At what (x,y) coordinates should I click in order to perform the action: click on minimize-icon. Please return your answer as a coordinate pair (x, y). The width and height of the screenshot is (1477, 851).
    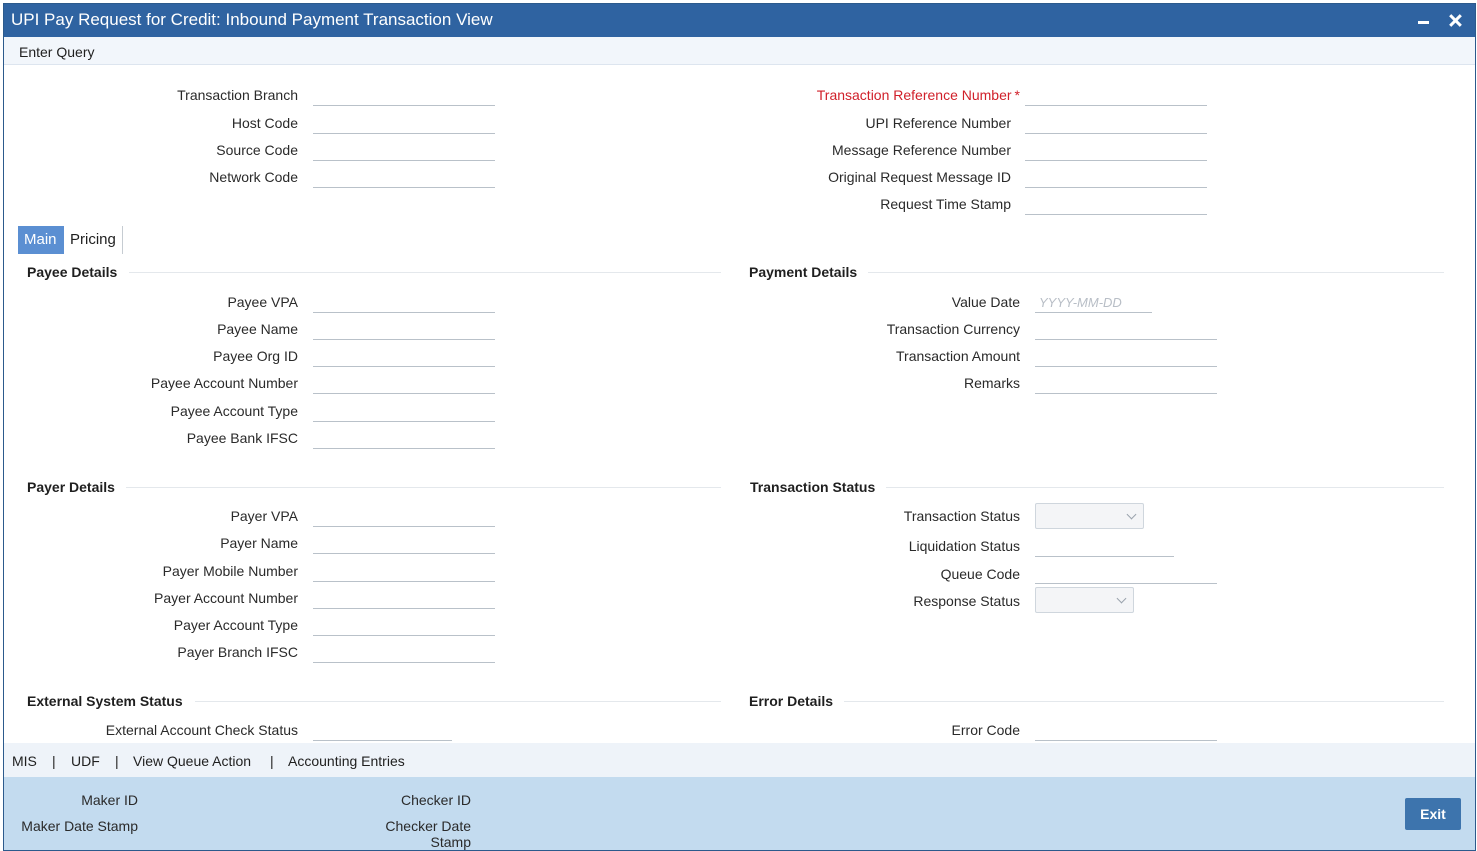
    Looking at the image, I should click on (1424, 21).